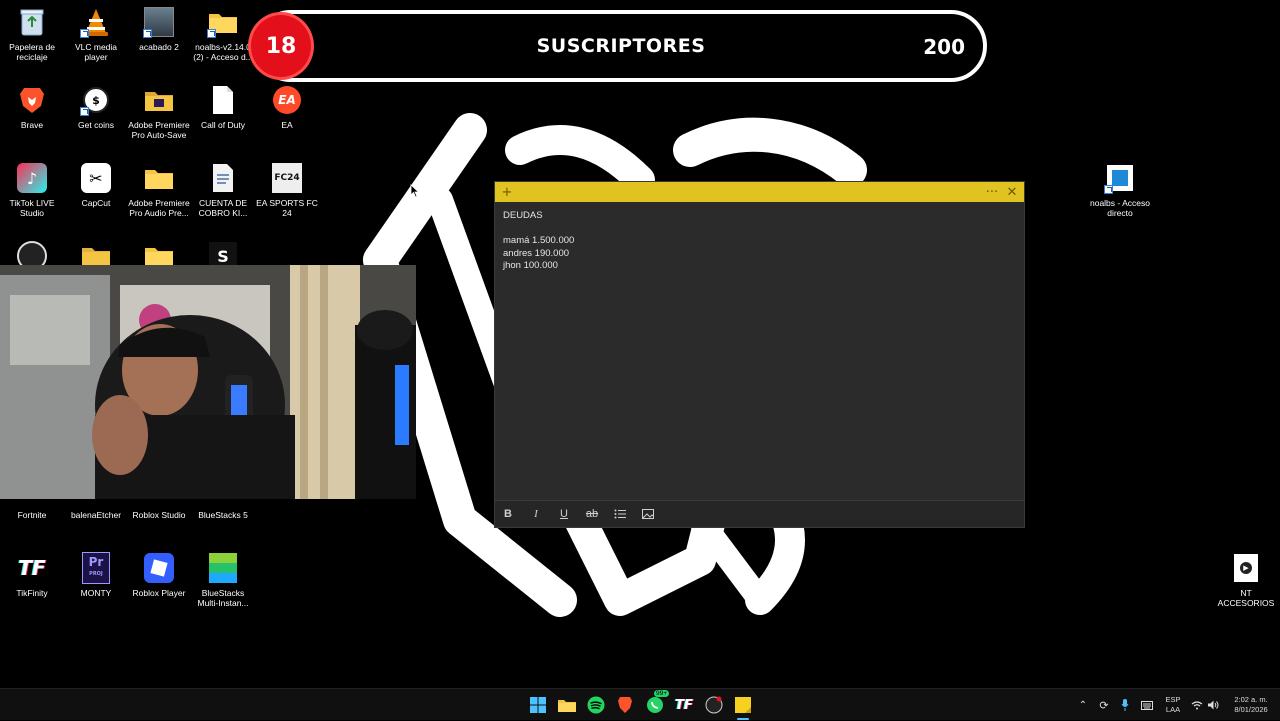 This screenshot has width=1280, height=721. I want to click on spotify-icon, so click(596, 705).